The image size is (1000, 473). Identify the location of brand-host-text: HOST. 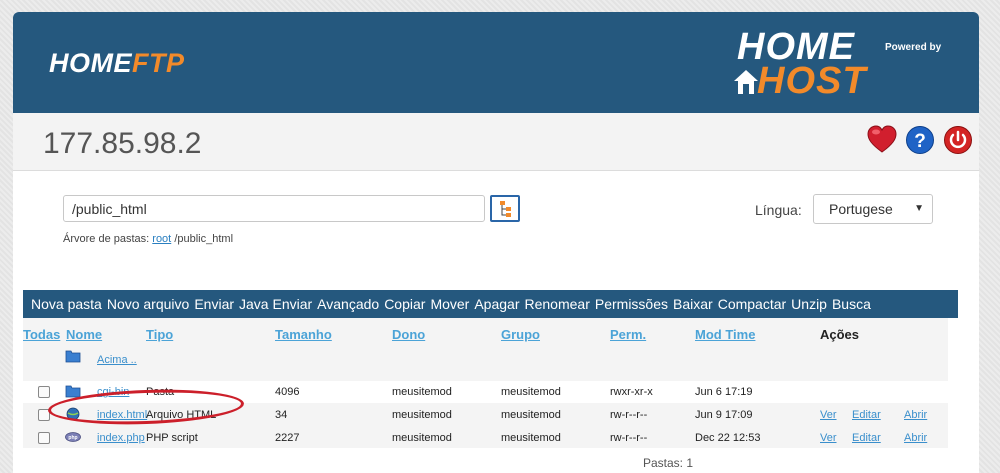
(812, 81).